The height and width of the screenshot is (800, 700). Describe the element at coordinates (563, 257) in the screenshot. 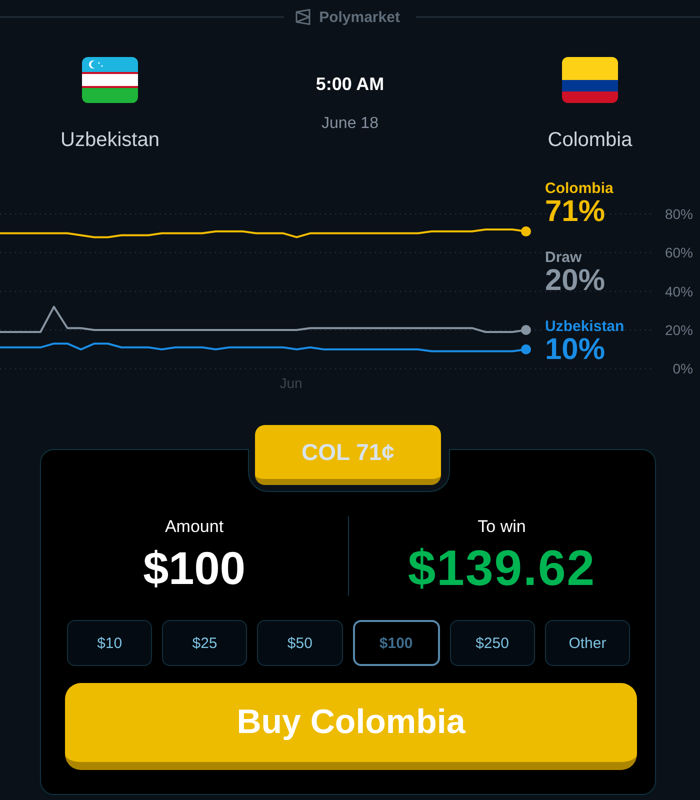

I see `outcome-name: Draw` at that location.